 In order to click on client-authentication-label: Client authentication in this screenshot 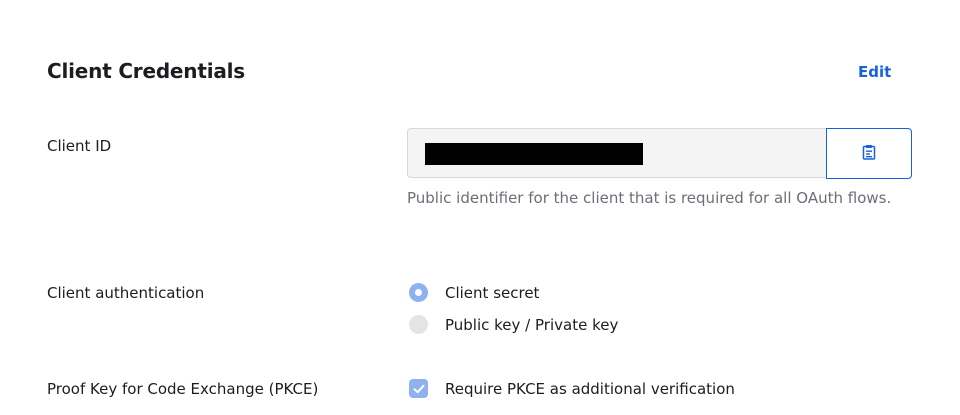, I will do `click(126, 293)`.